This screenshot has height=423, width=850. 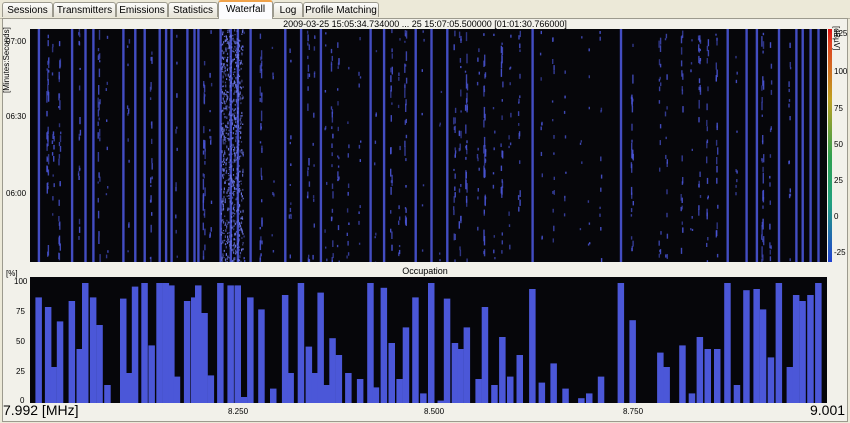 I want to click on tab-waterfall: Waterfall, so click(x=245, y=9).